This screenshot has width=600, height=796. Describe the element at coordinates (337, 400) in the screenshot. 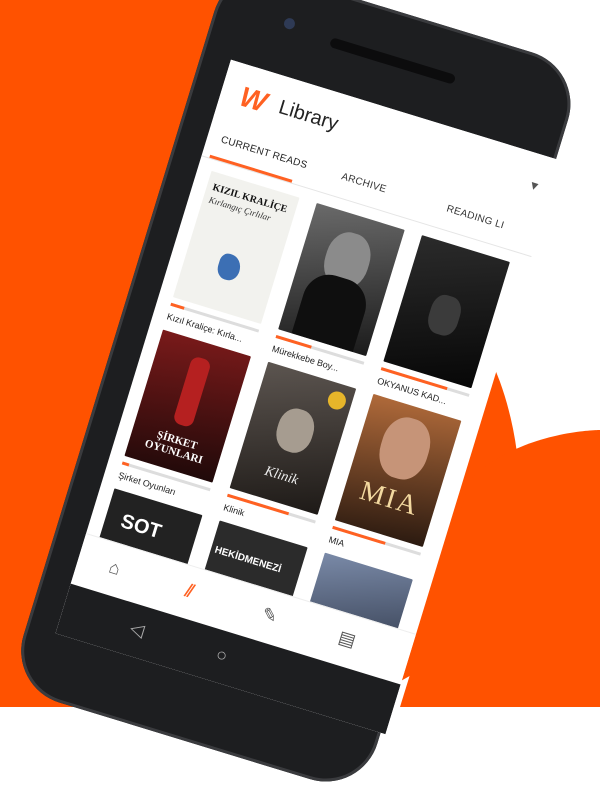

I see `badge-icon` at that location.